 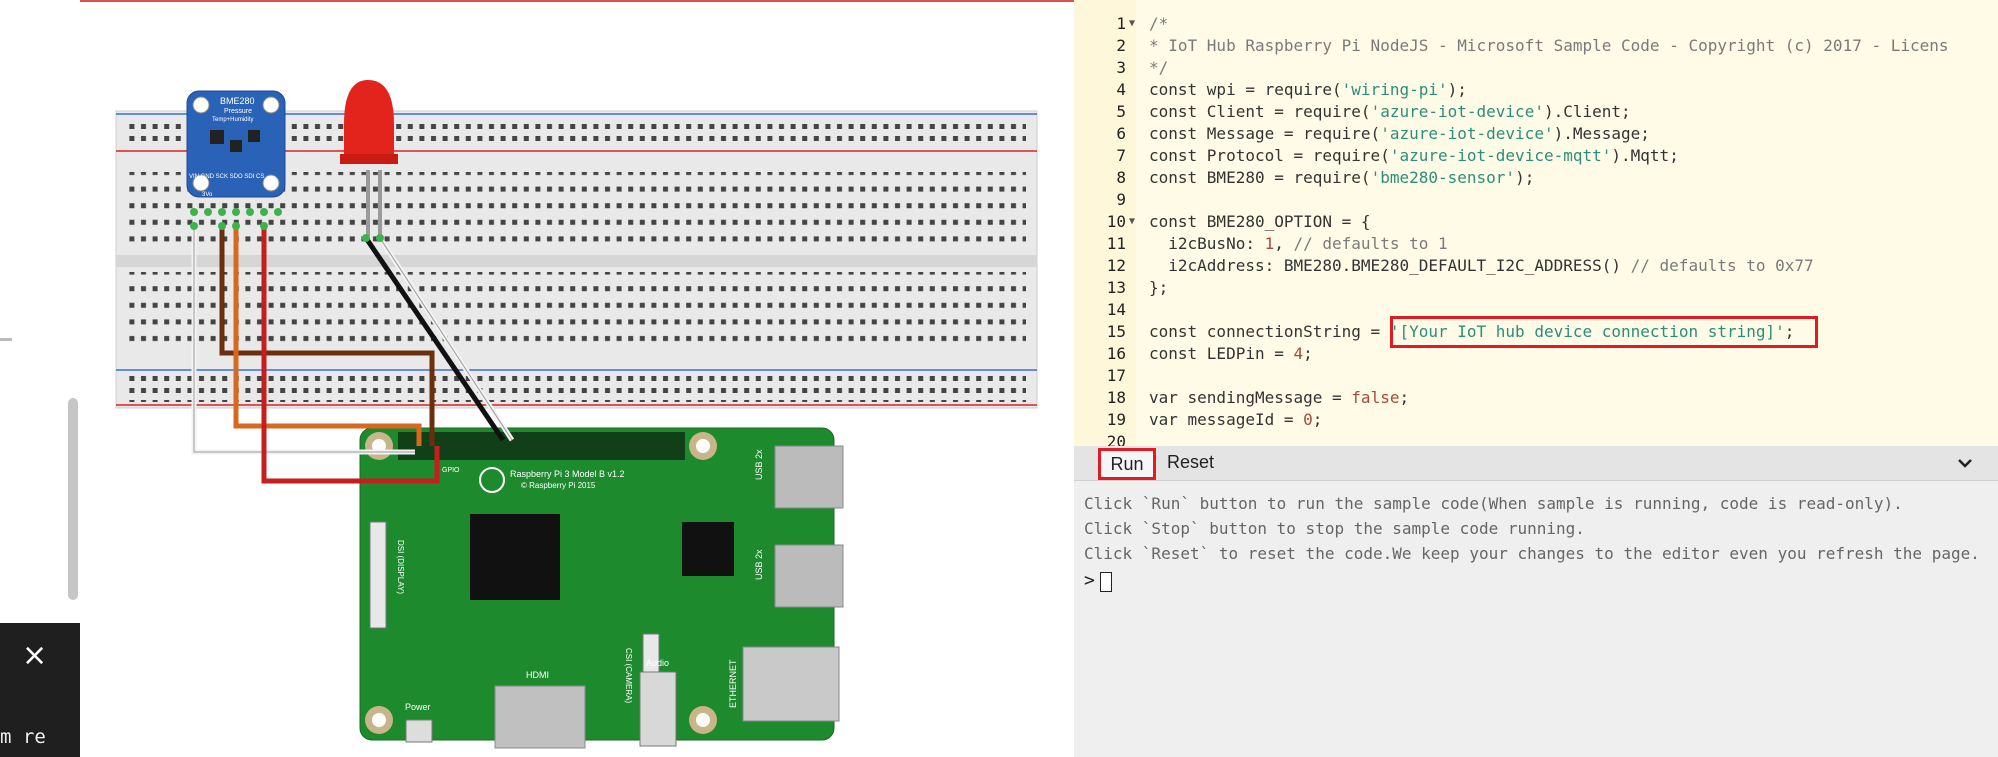 I want to click on power-label: Power, so click(x=418, y=707).